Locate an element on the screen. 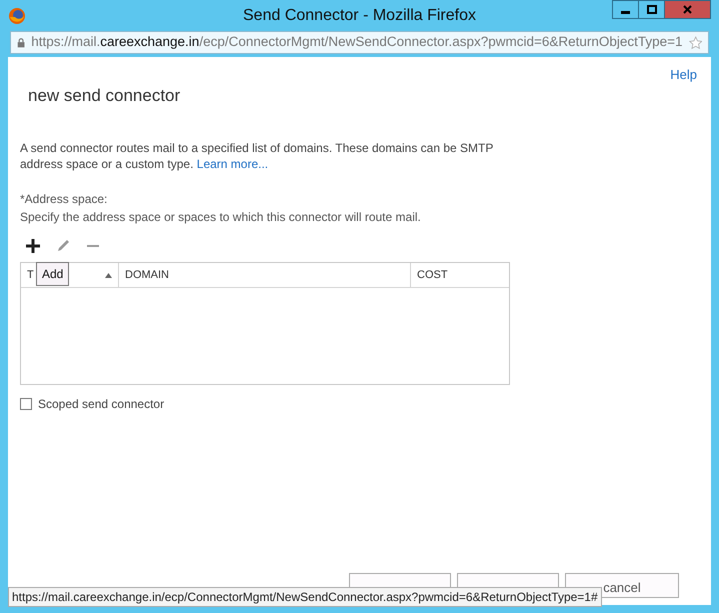 The image size is (719, 613). url-text: https://mail.careexchange.in/ecp/ConnectorMgmt/NewSendConnector.aspx?pwmcid=6&ReturnObjectType=1 is located at coordinates (357, 42).